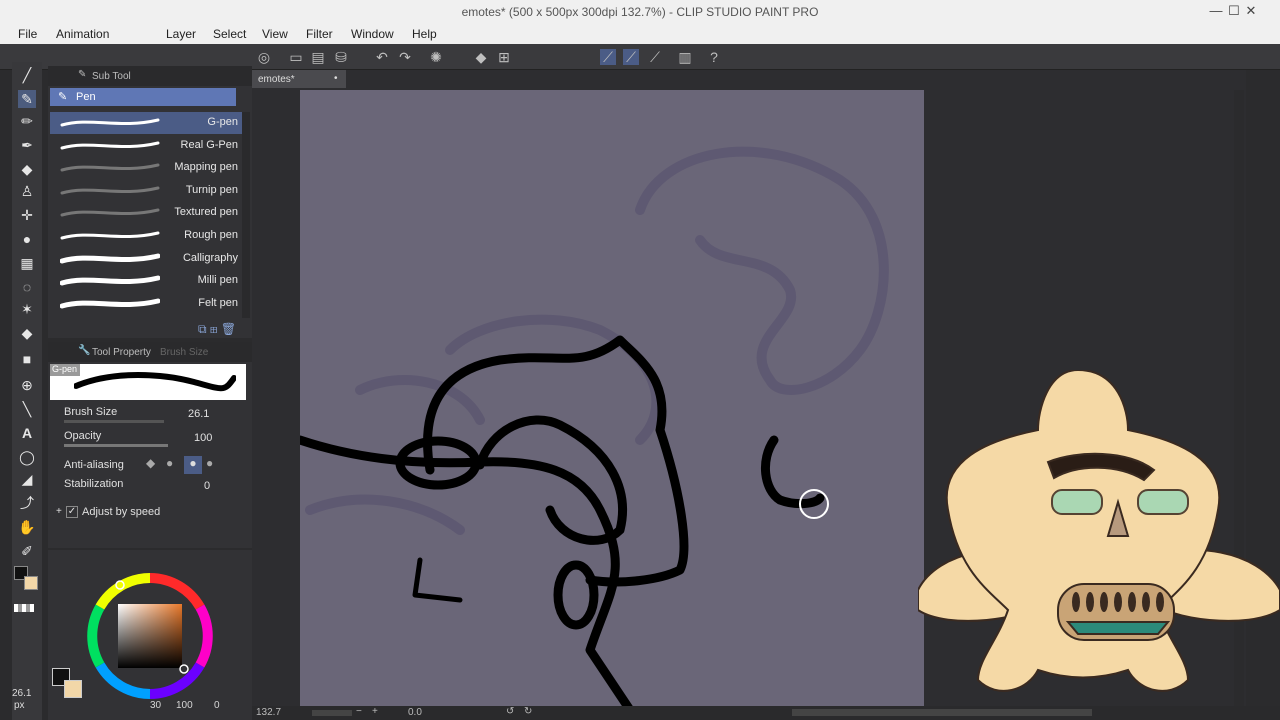  What do you see at coordinates (382, 57) in the screenshot?
I see `undo-icon: ↶` at bounding box center [382, 57].